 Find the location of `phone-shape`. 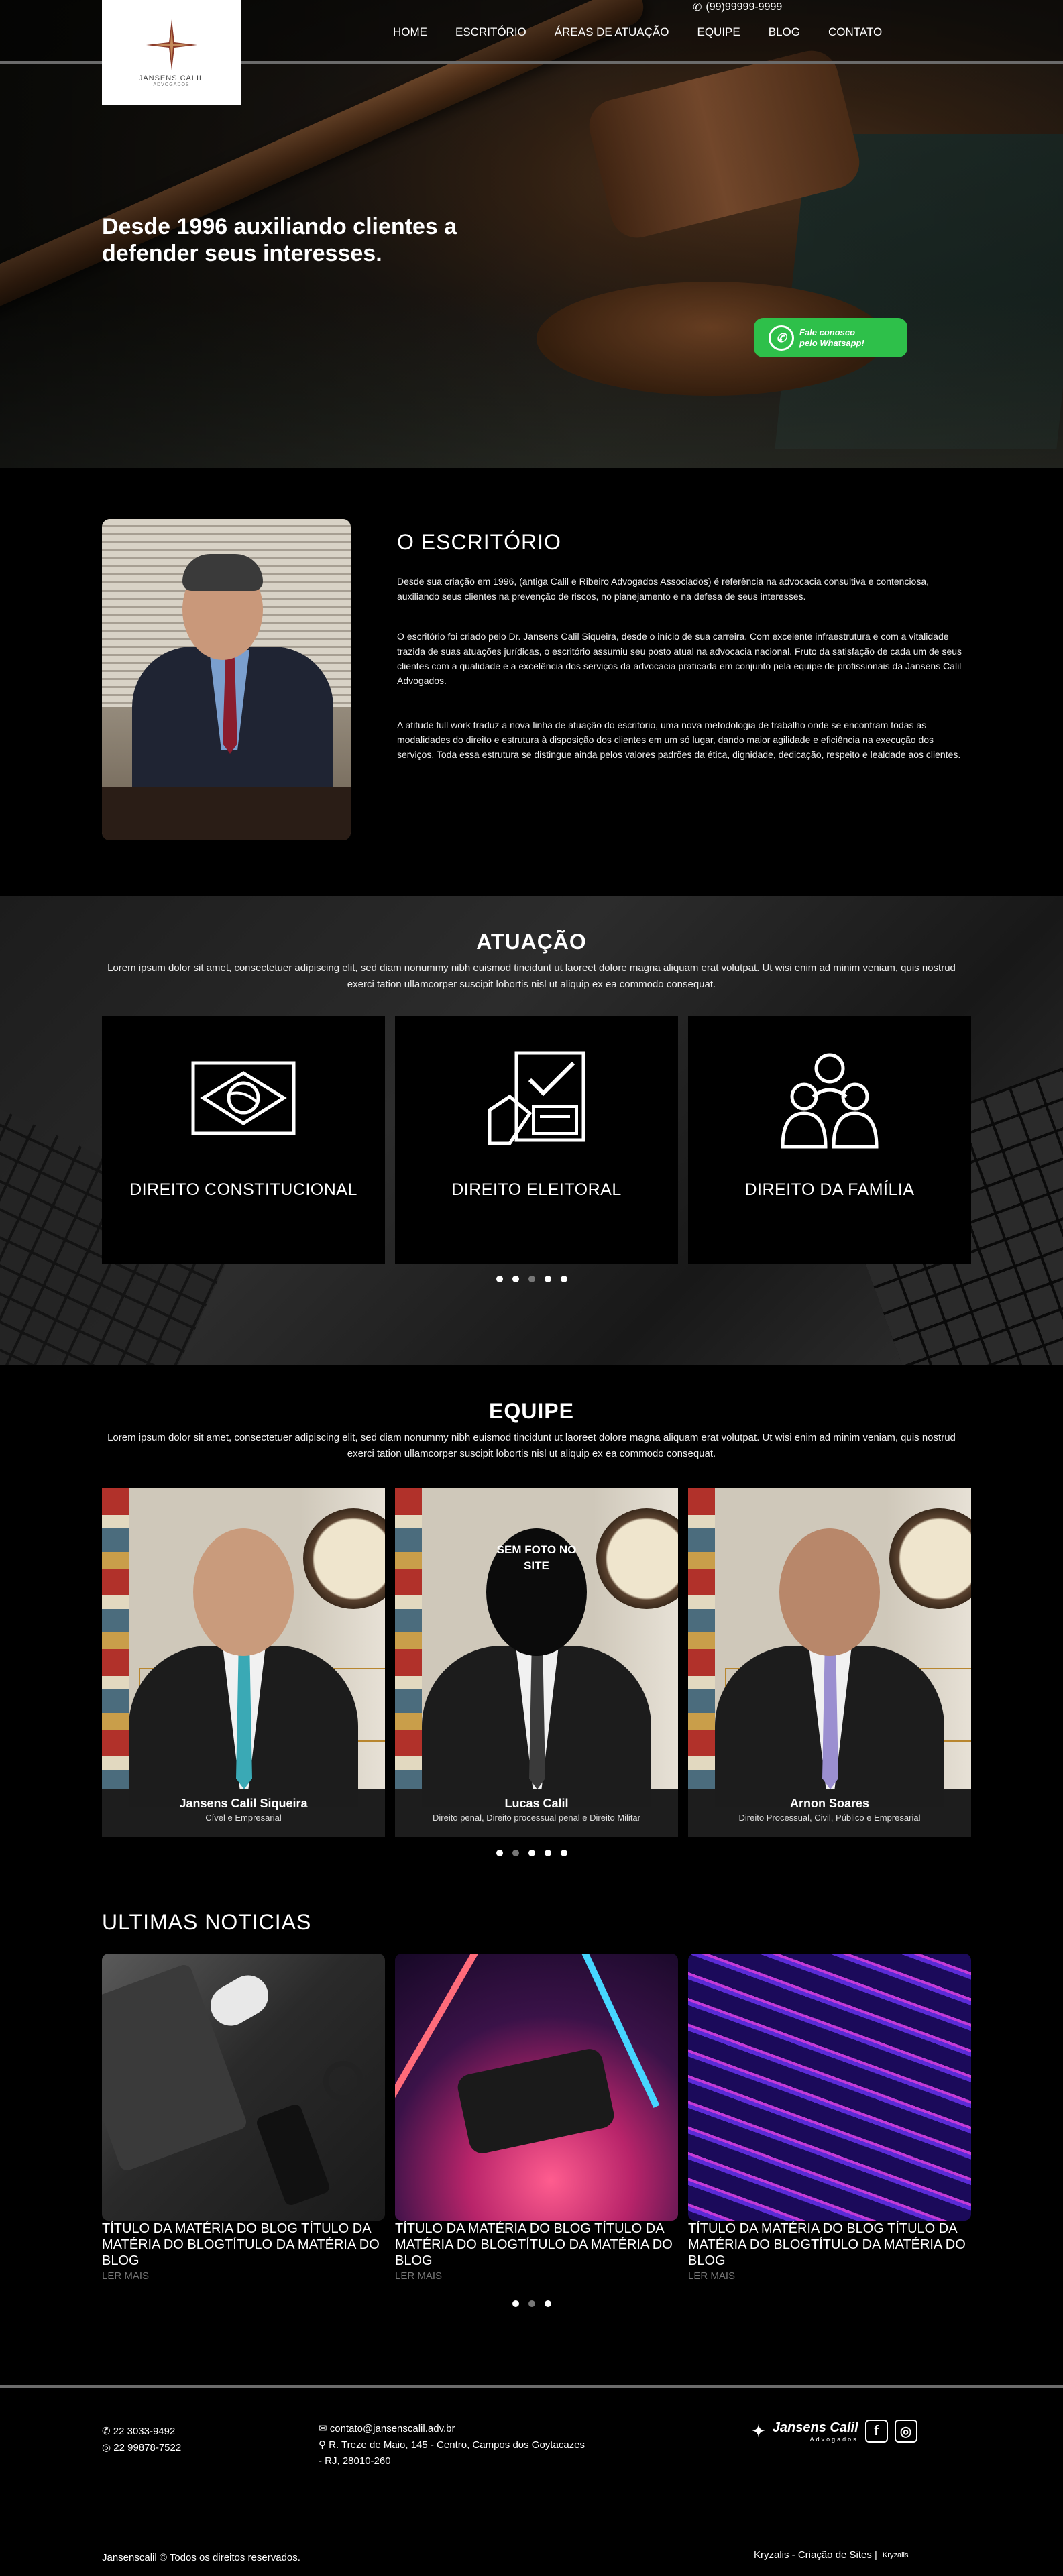

phone-shape is located at coordinates (293, 2155).